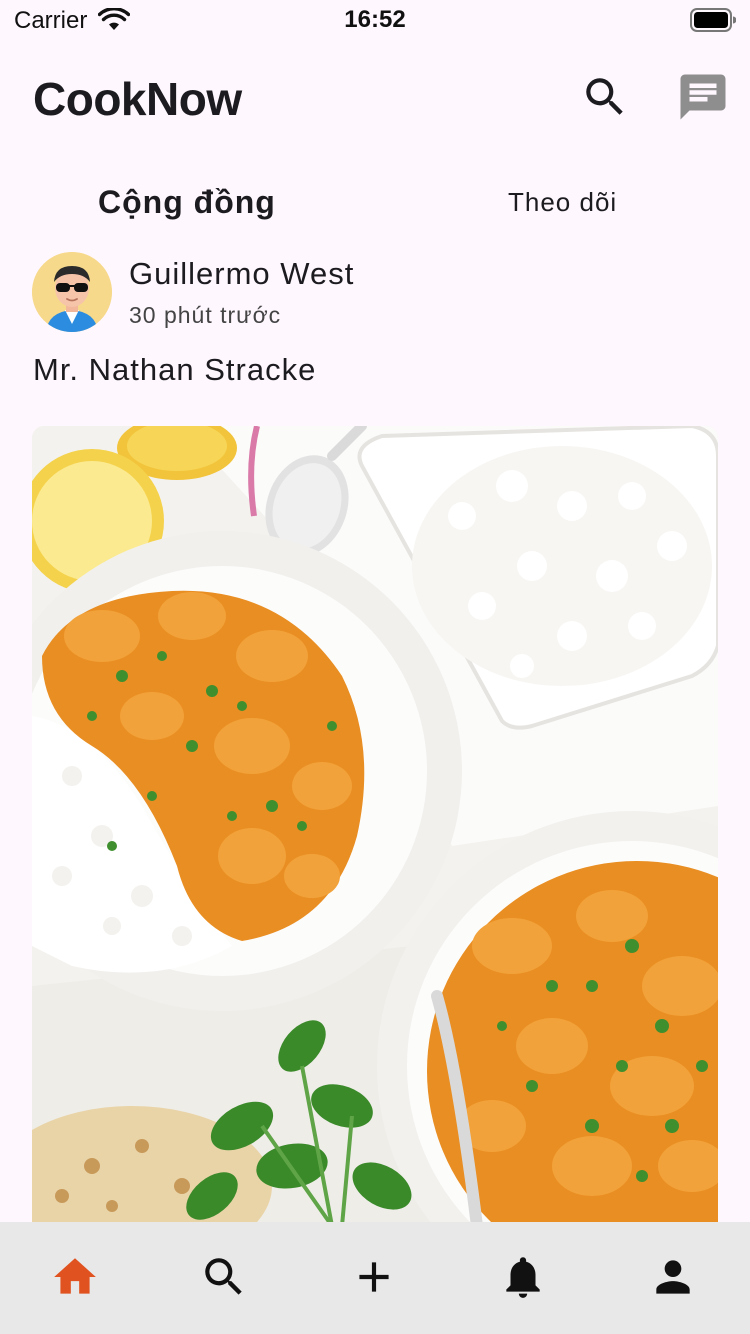  Describe the element at coordinates (375, 101) in the screenshot. I see `app-bar: CookNow` at that location.